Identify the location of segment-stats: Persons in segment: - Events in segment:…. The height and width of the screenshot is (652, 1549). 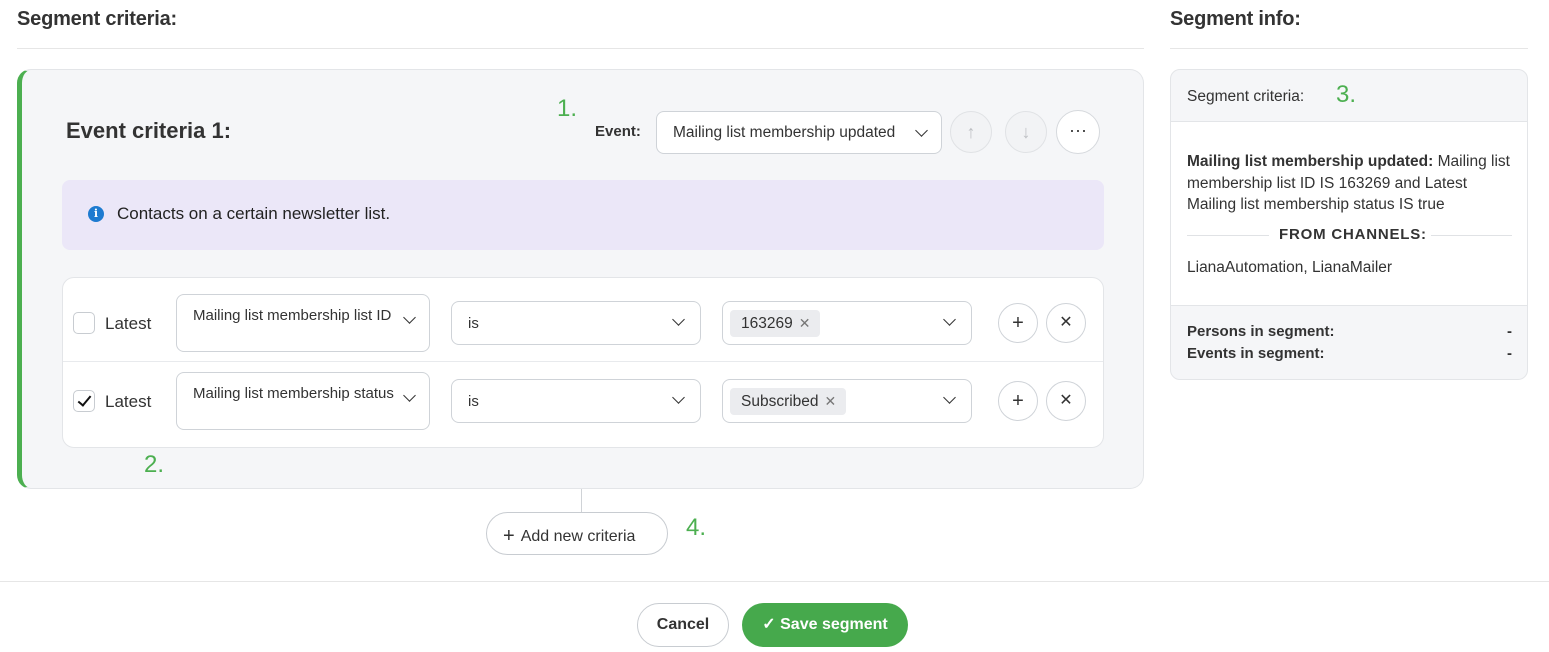
(1349, 345).